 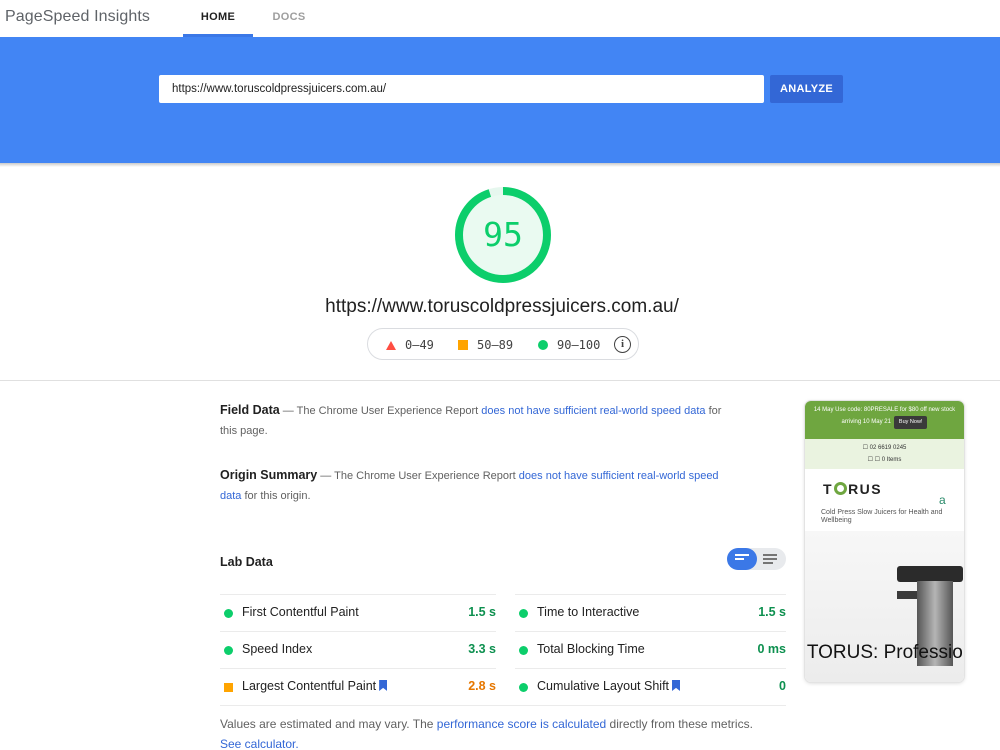 I want to click on performance-score: 95, so click(x=503, y=234).